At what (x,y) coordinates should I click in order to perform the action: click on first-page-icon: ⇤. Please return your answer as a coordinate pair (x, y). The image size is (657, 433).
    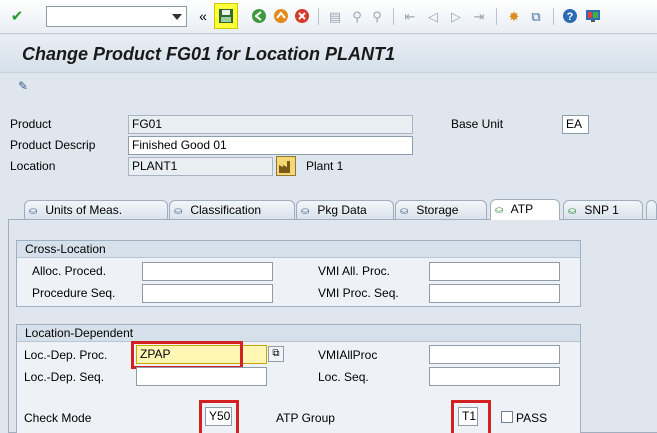
    Looking at the image, I should click on (410, 16).